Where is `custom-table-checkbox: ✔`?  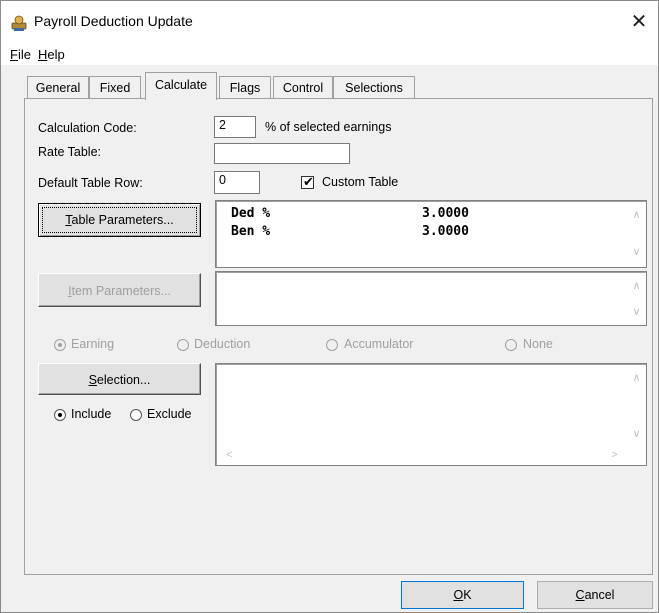
custom-table-checkbox: ✔ is located at coordinates (307, 181).